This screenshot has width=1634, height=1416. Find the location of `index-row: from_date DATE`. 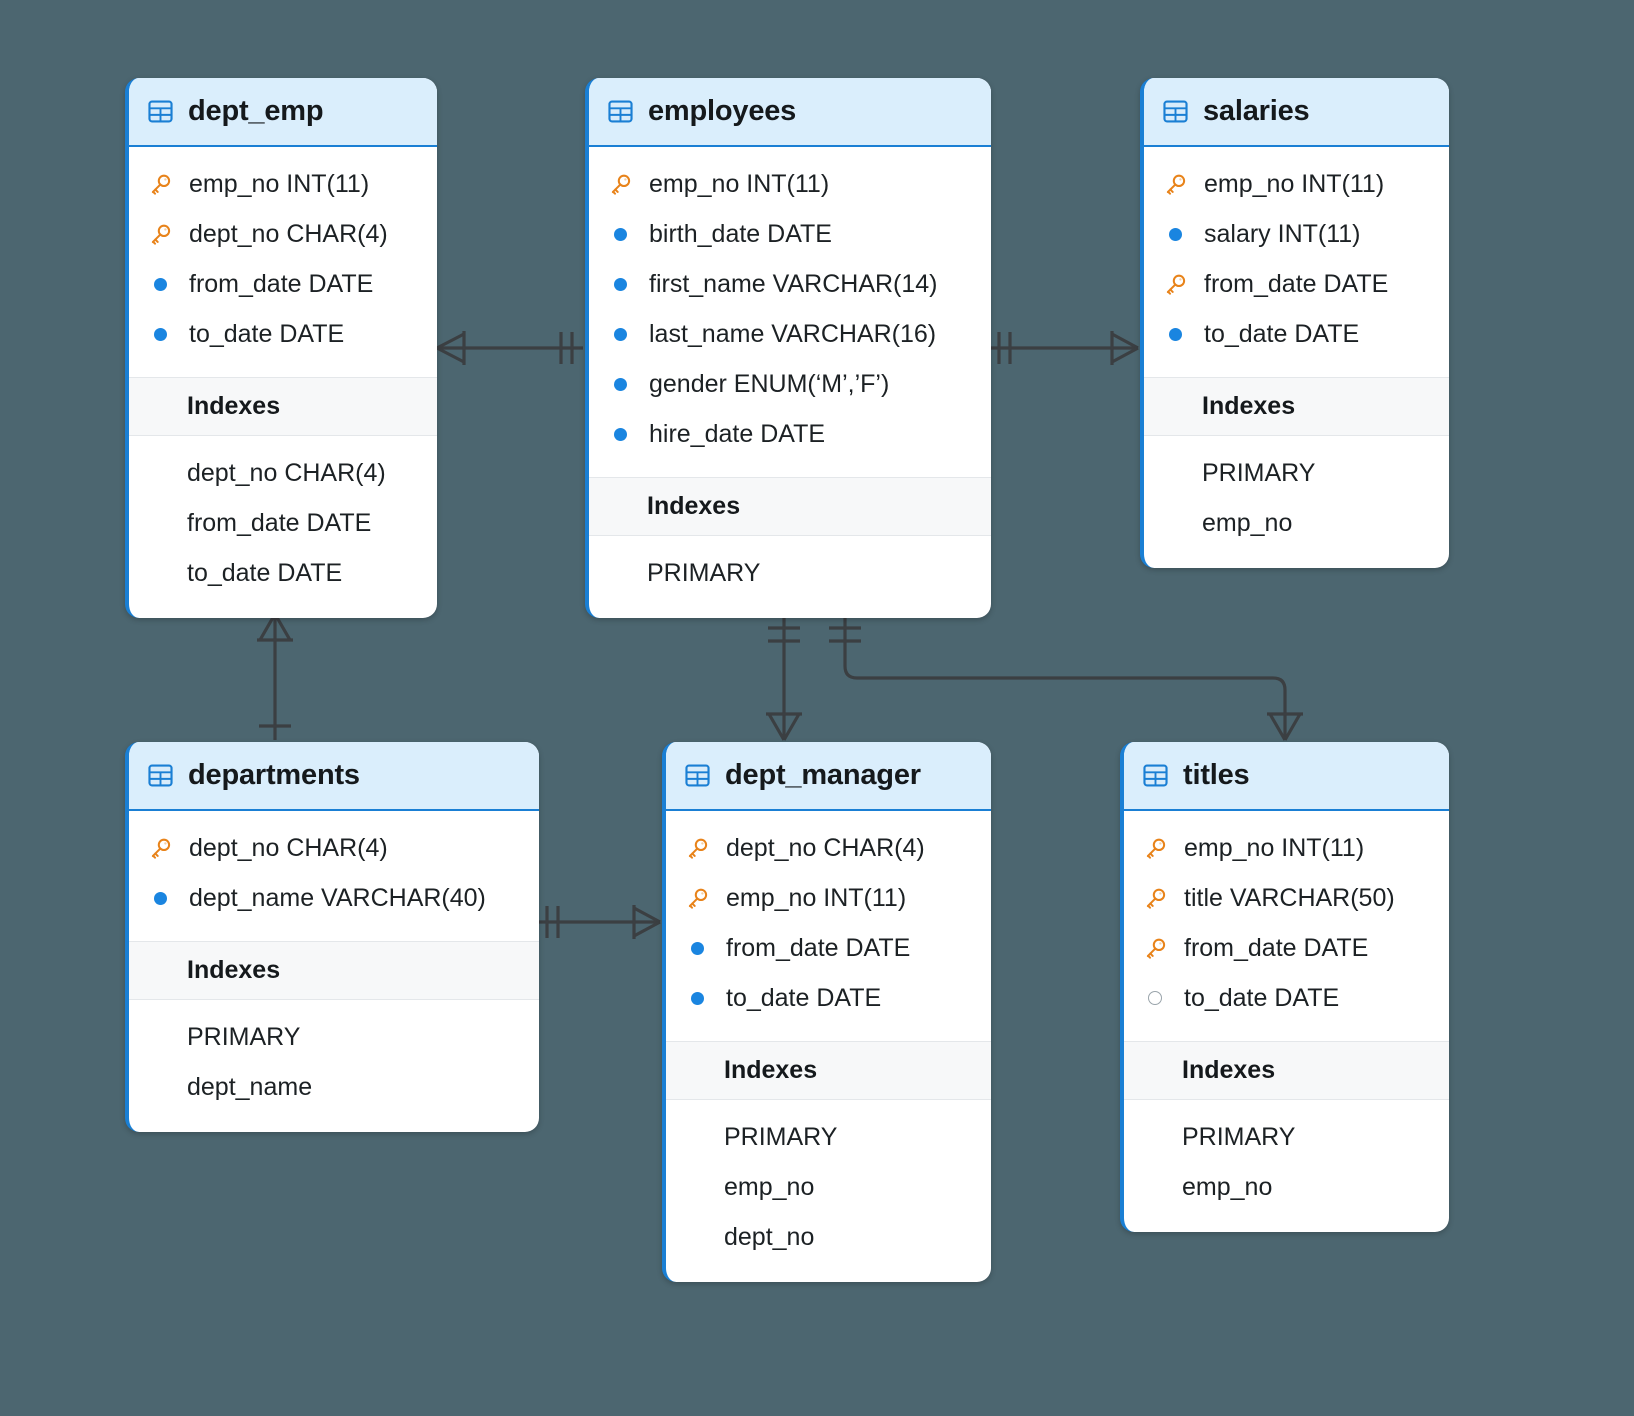

index-row: from_date DATE is located at coordinates (302, 523).